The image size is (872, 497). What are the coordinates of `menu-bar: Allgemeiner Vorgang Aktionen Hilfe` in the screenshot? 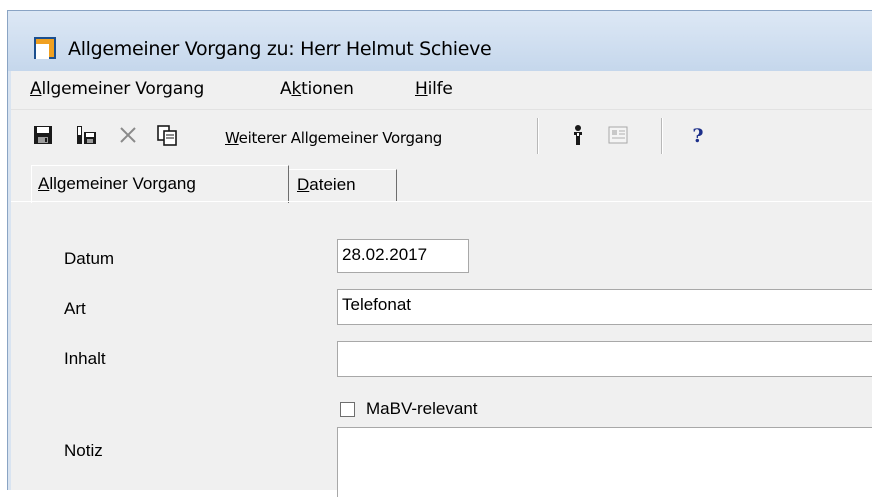 It's located at (441, 90).